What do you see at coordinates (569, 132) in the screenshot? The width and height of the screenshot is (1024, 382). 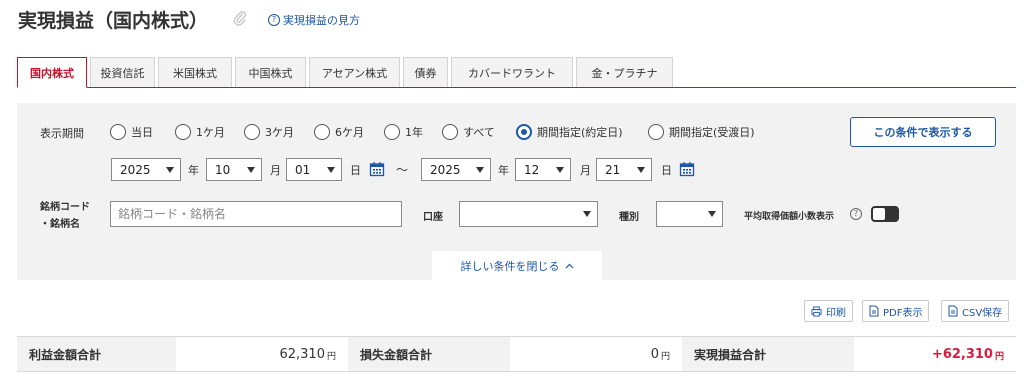 I see `radio-range-trade-date: 期間指定(約定日)` at bounding box center [569, 132].